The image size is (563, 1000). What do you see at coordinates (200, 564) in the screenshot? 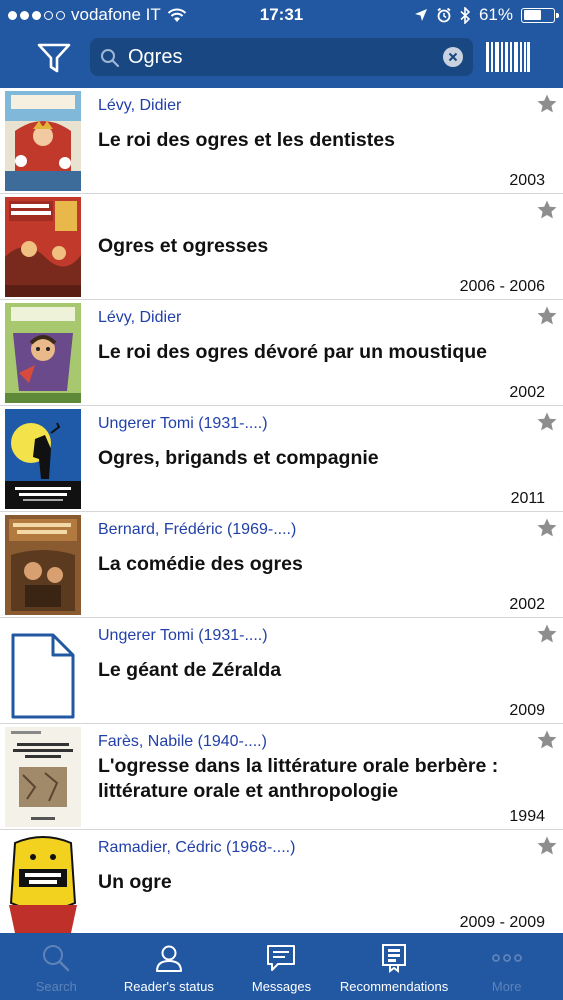
I see `result-title: La comédie des ogres` at bounding box center [200, 564].